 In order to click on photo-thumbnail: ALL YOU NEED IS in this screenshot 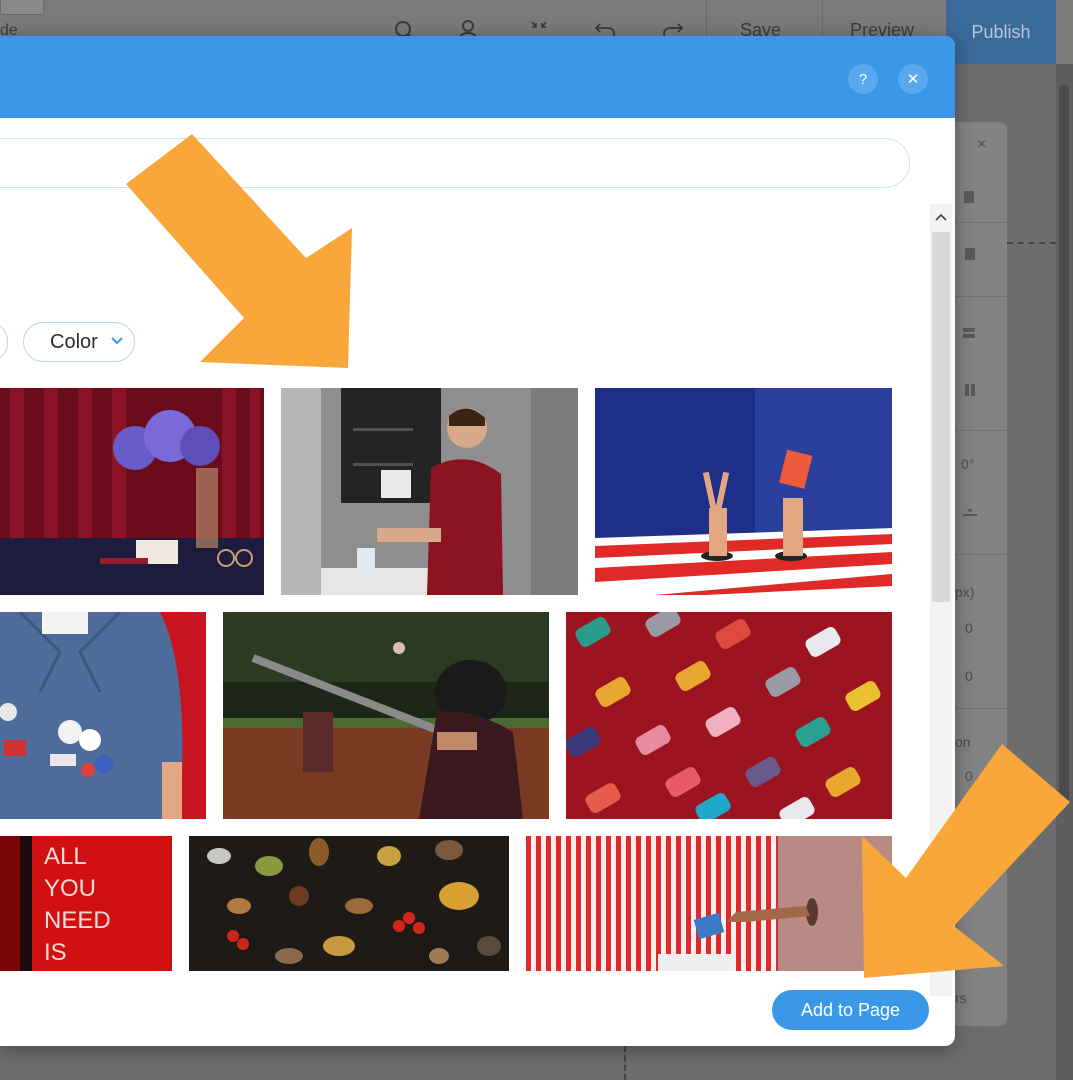, I will do `click(86, 903)`.